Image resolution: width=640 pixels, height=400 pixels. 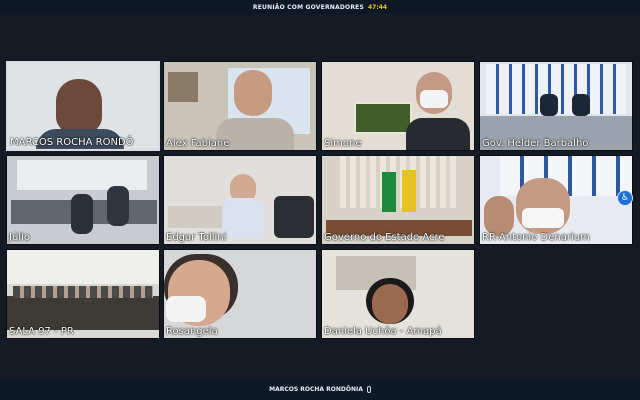 What do you see at coordinates (294, 217) in the screenshot?
I see `office-chair` at bounding box center [294, 217].